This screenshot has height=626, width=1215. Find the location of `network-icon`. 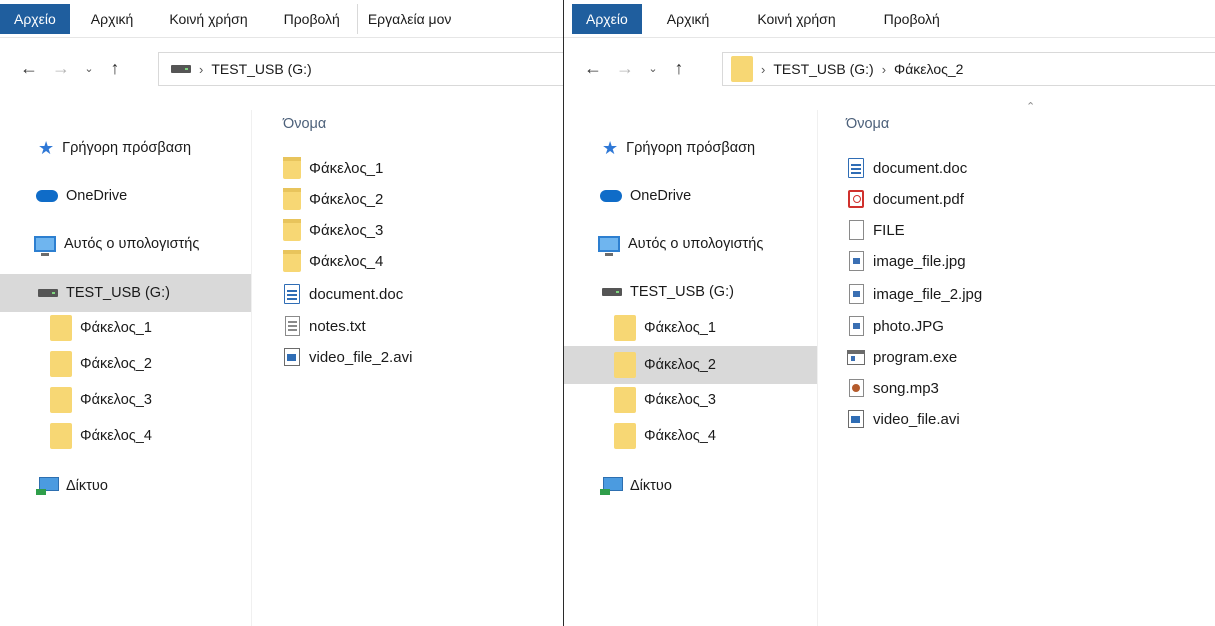

network-icon is located at coordinates (47, 486).